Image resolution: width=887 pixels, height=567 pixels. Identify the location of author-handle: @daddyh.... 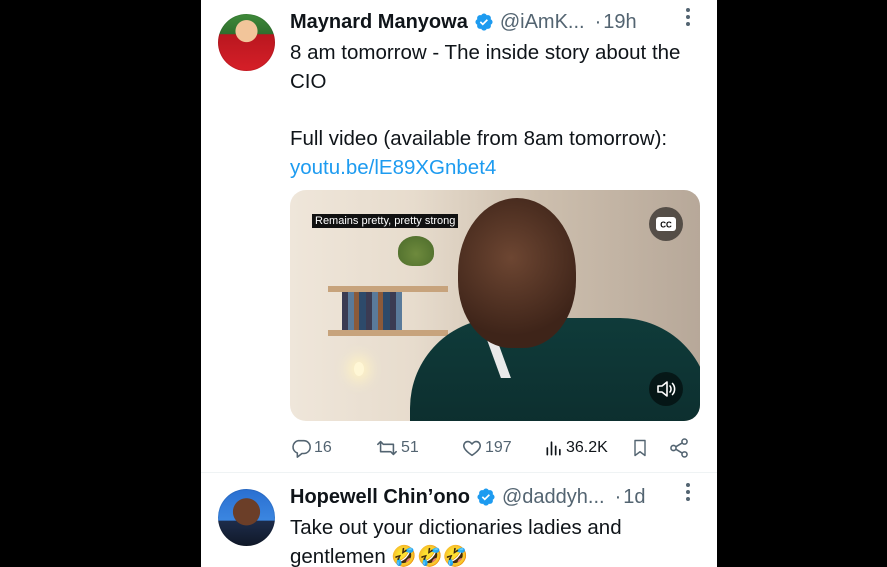
(553, 497).